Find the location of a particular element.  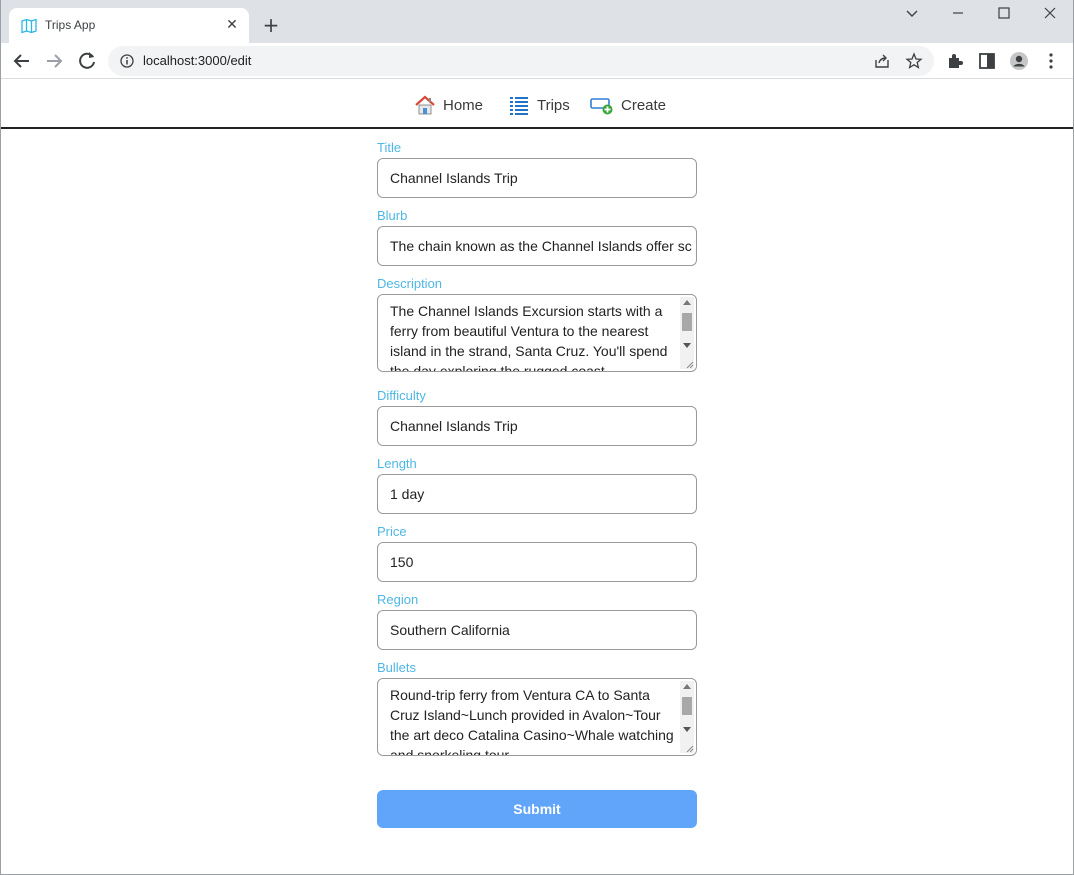

profile-avatar-icon is located at coordinates (1019, 61).